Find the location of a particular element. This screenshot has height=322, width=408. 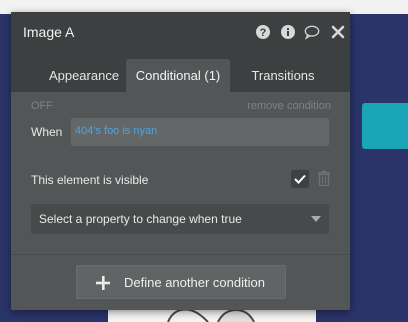

tab-conditional-label: Conditional (1) is located at coordinates (178, 75).